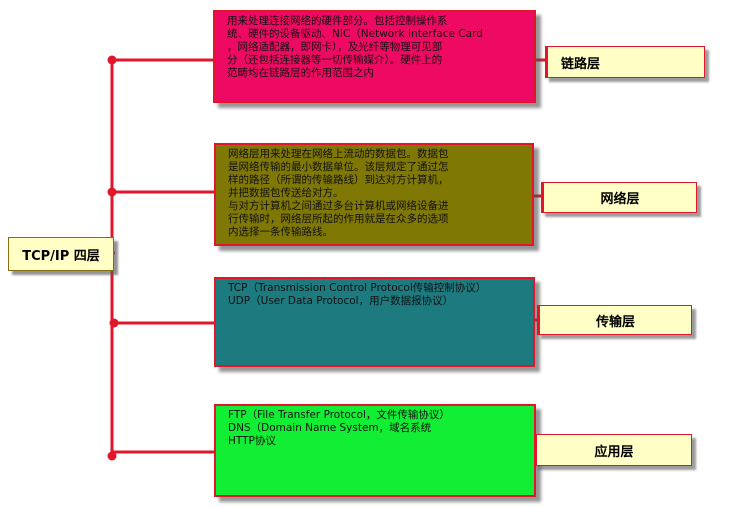  What do you see at coordinates (112, 456) in the screenshot?
I see `junction-dot-application` at bounding box center [112, 456].